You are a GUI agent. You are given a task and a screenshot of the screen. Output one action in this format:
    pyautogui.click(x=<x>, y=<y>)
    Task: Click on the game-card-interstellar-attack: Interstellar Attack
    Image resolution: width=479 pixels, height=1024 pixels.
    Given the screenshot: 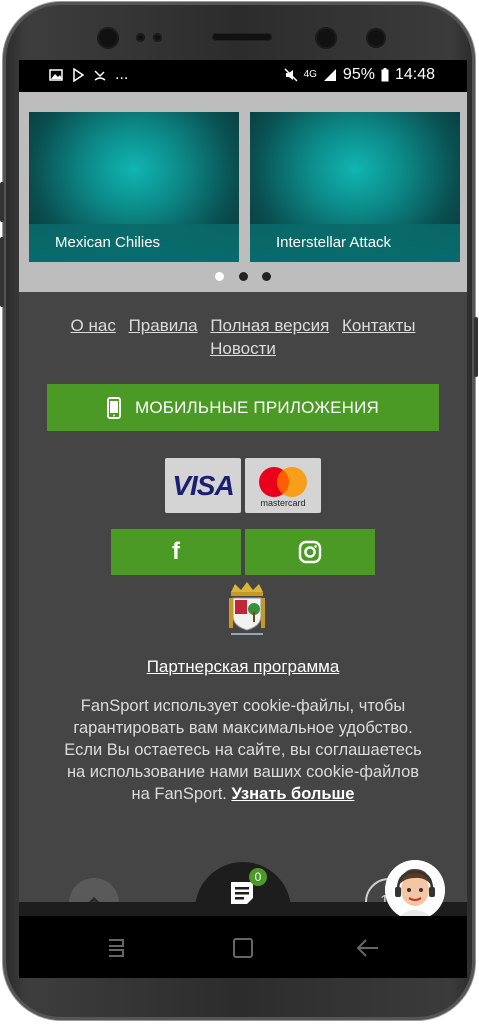 What is the action you would take?
    pyautogui.click(x=355, y=187)
    